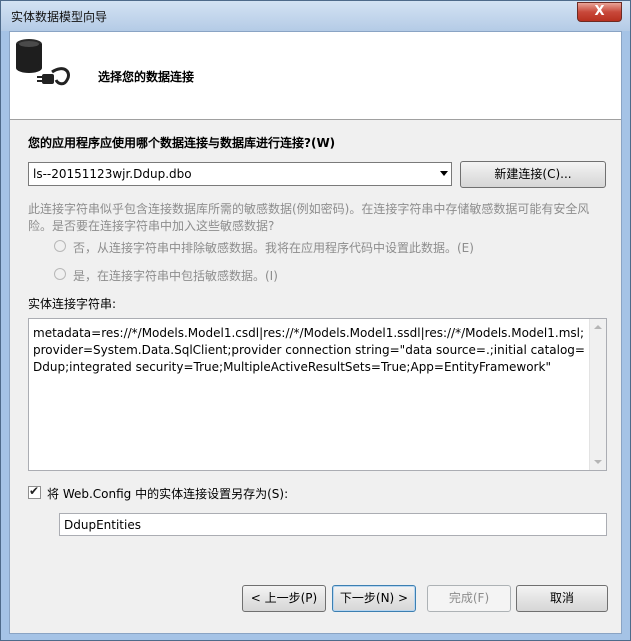  Describe the element at coordinates (112, 174) in the screenshot. I see `connection-select-value: ls--20151123wjr.Ddup.dbo` at that location.